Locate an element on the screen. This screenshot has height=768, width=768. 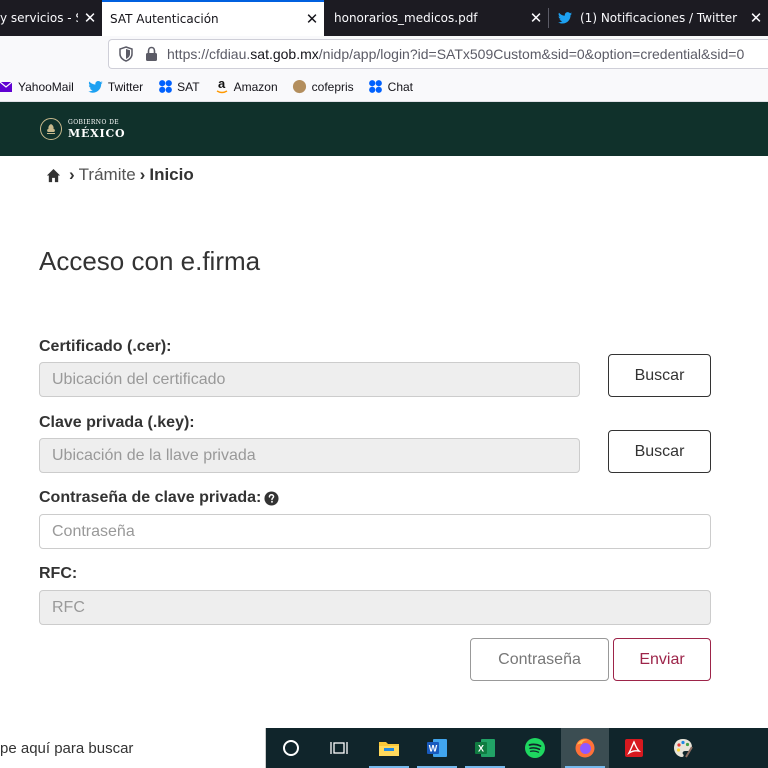
svg-text: W is located at coordinates (433, 749).